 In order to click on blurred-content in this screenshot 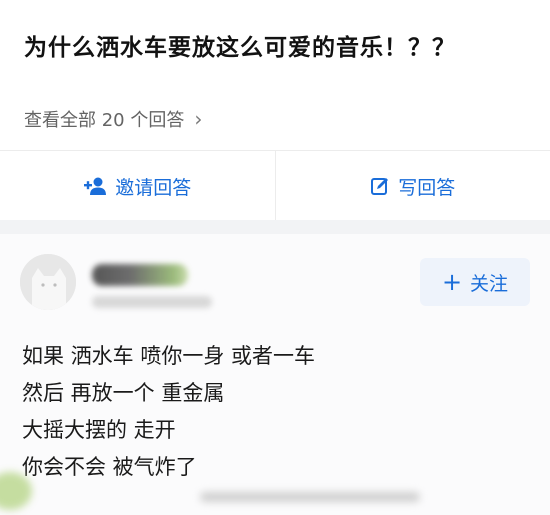, I will do `click(310, 497)`.